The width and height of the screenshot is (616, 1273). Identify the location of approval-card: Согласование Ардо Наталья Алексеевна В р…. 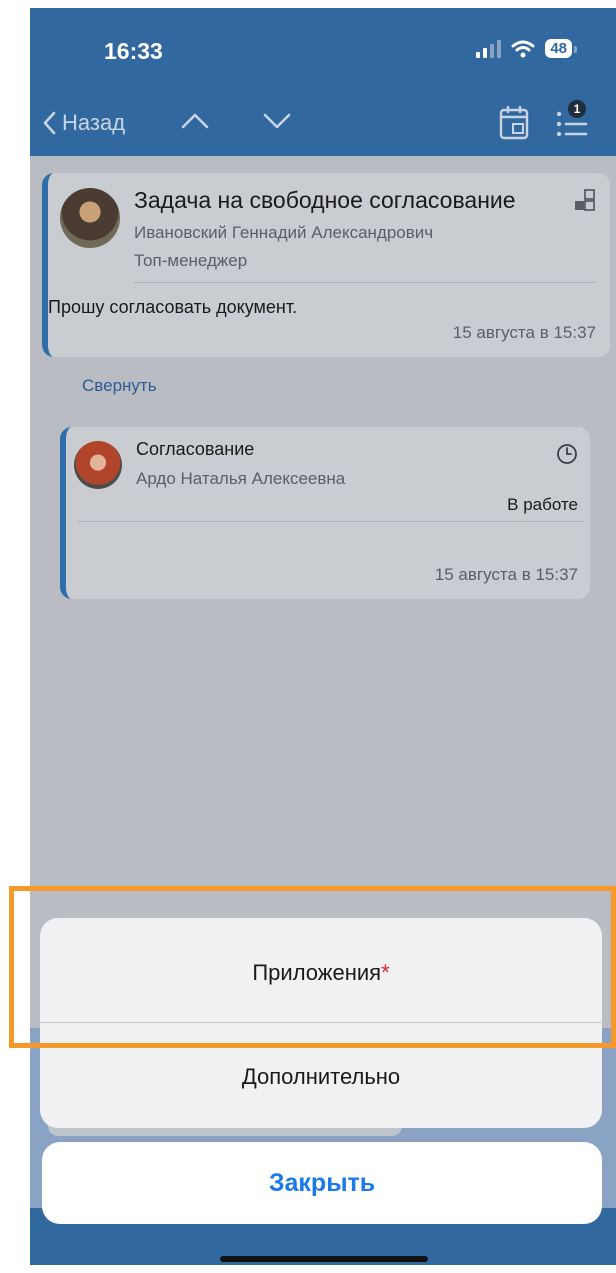
(325, 513).